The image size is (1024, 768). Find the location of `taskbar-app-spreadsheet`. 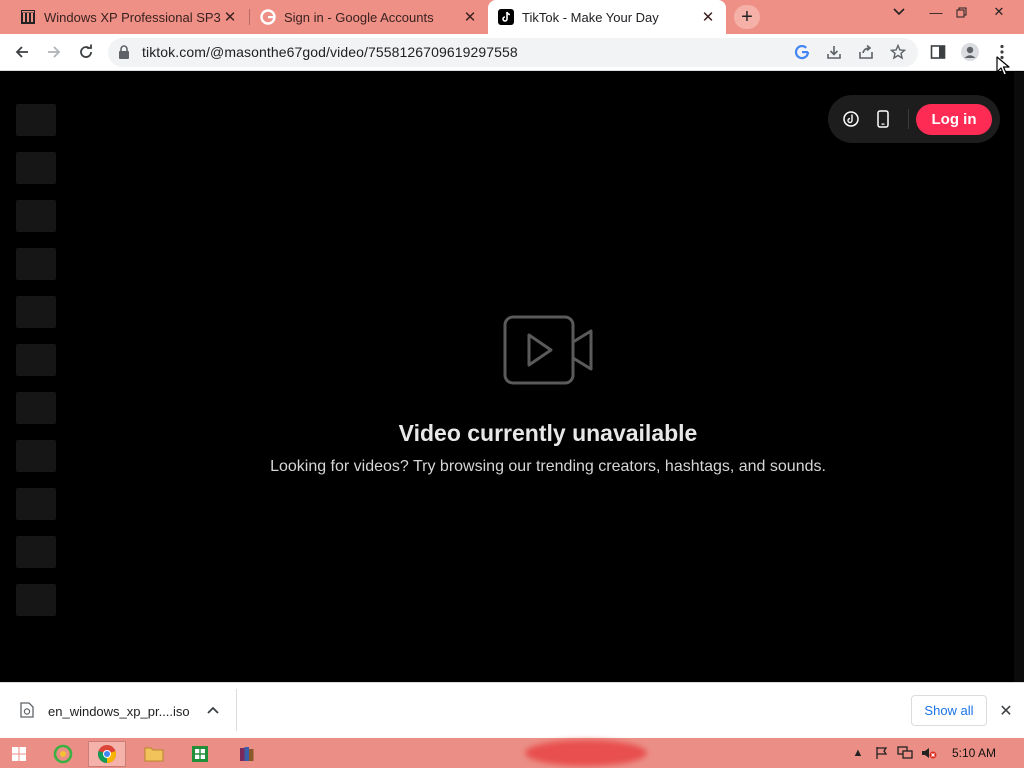

taskbar-app-spreadsheet is located at coordinates (200, 754).